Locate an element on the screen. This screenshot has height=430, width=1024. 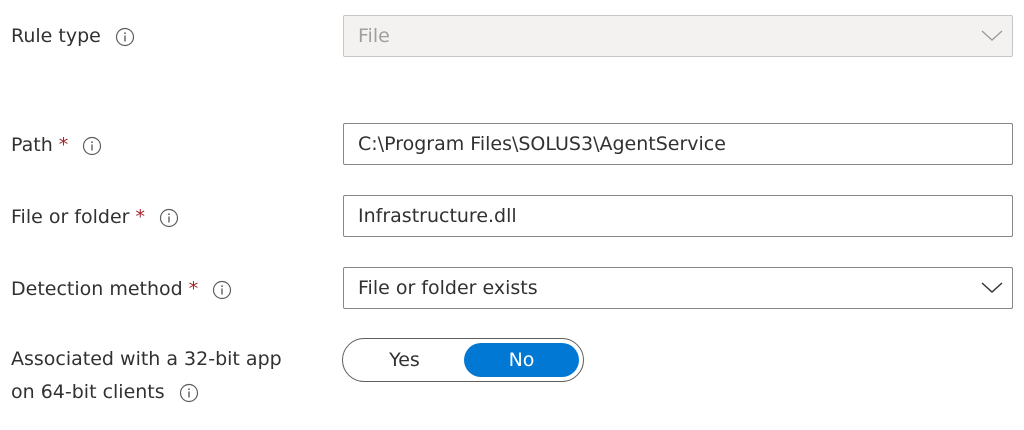
rule-type-label-row: Rule type is located at coordinates (73, 36).